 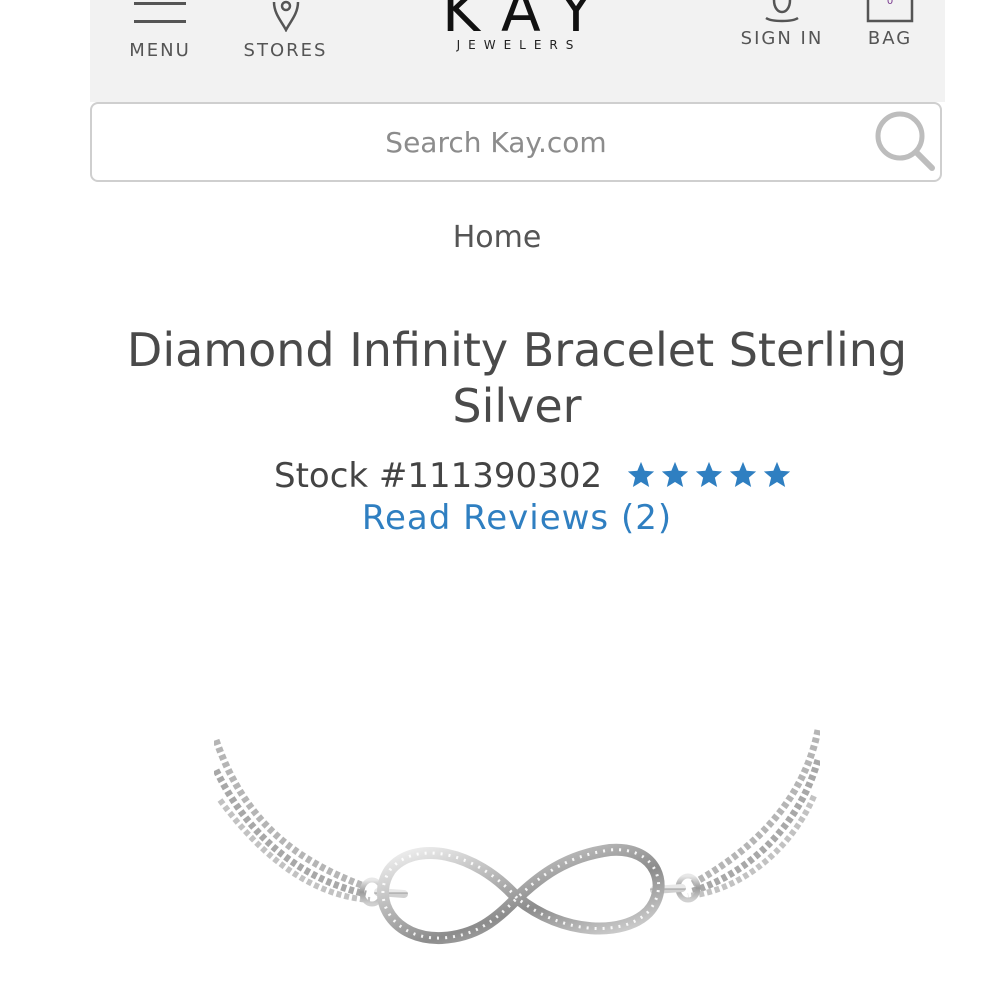 What do you see at coordinates (890, 3) in the screenshot?
I see `bag-count: 0` at bounding box center [890, 3].